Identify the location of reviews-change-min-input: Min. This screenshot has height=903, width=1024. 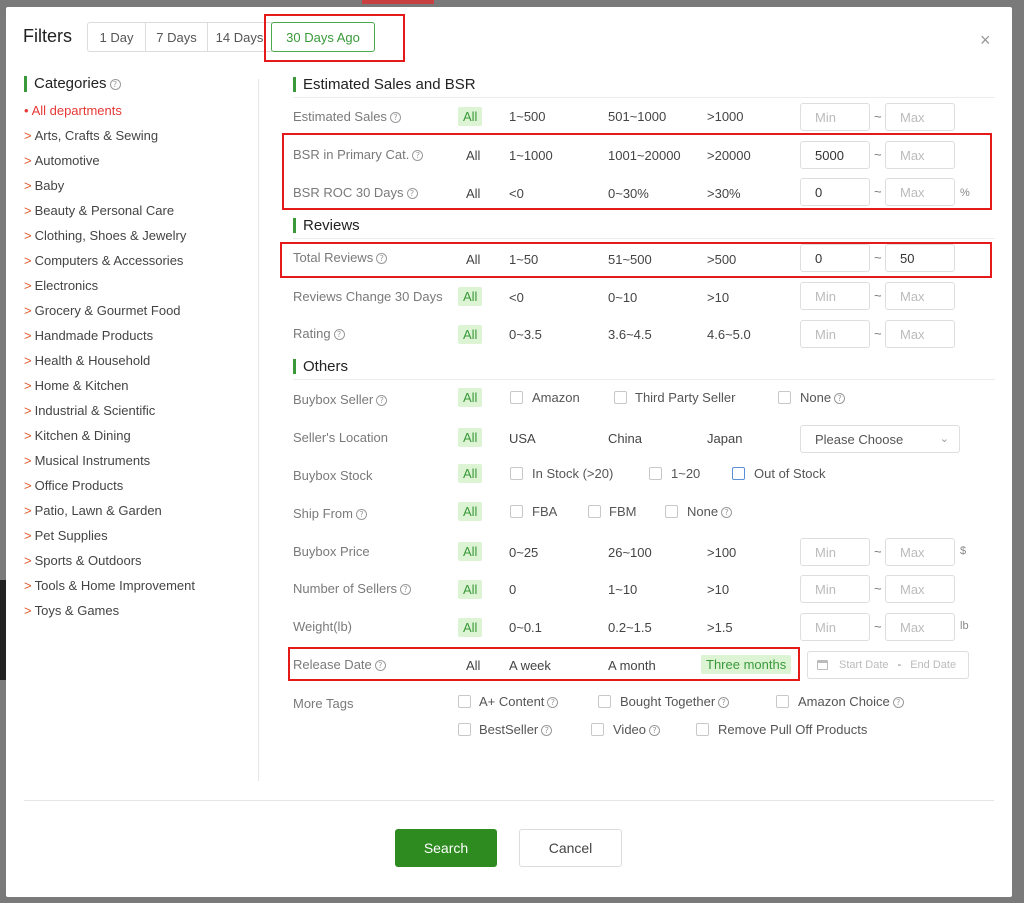
(835, 296).